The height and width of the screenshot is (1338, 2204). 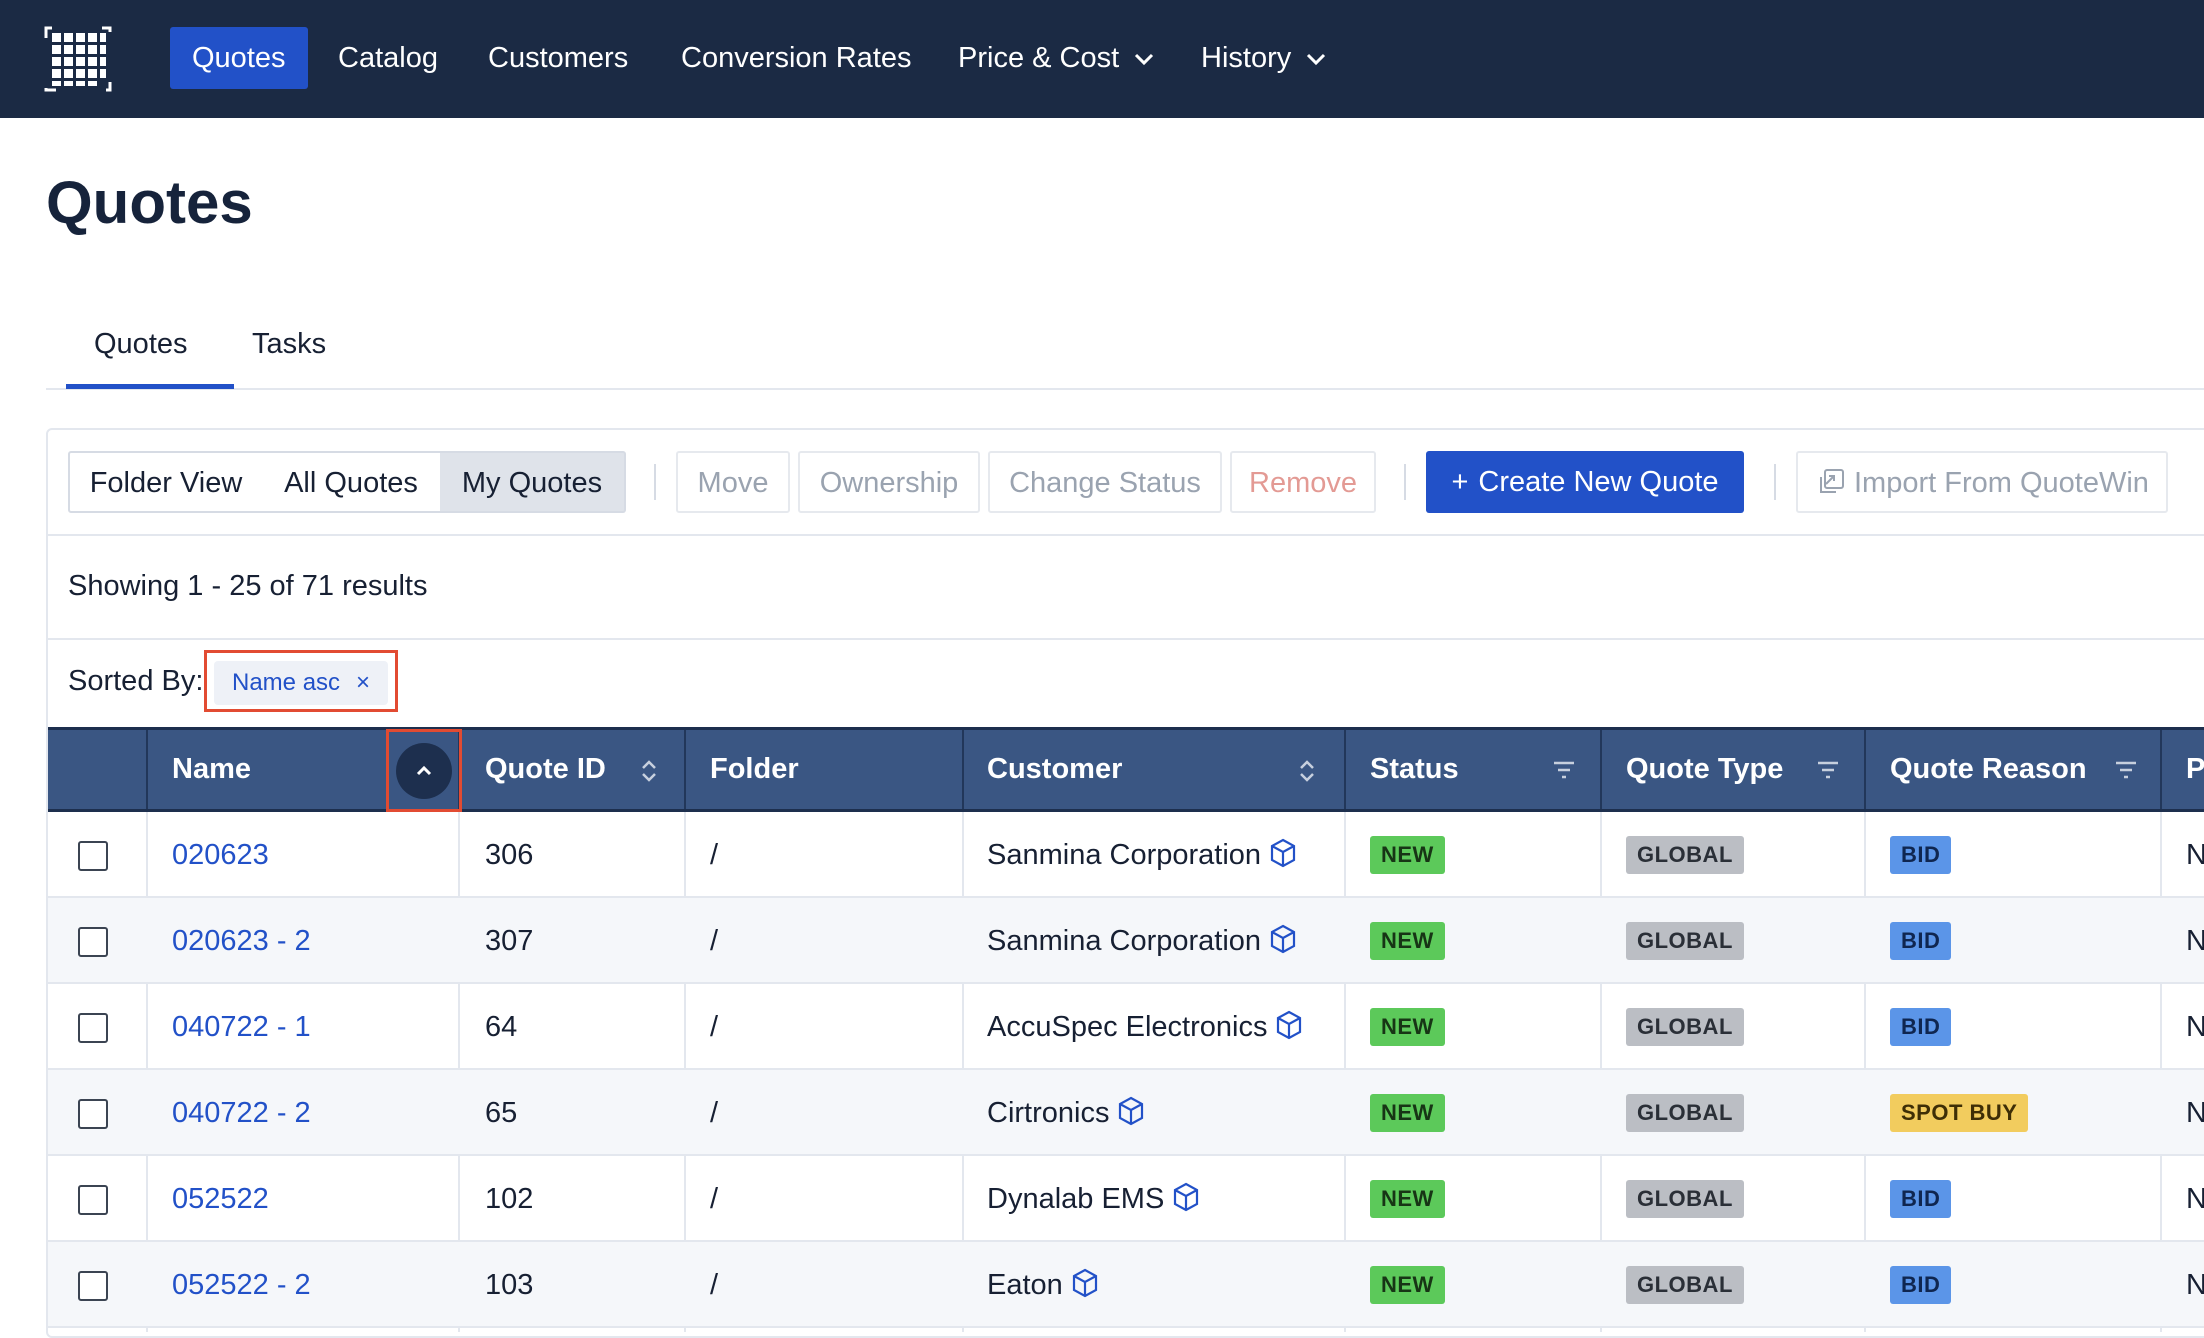 What do you see at coordinates (533, 482) in the screenshot?
I see `my-quotes-button: My Quotes` at bounding box center [533, 482].